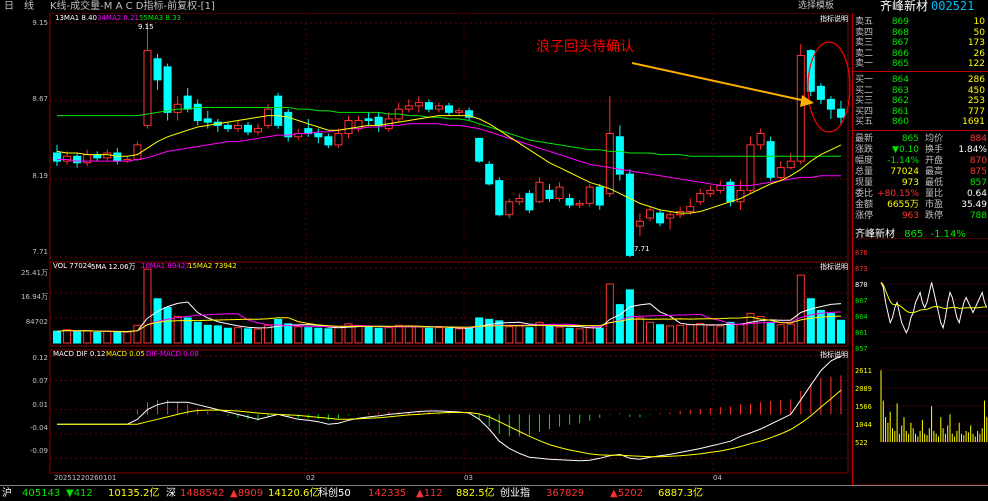 This screenshot has width=988, height=501. Describe the element at coordinates (920, 172) in the screenshot. I see `stat-row: 总量 77024 最高 875` at that location.